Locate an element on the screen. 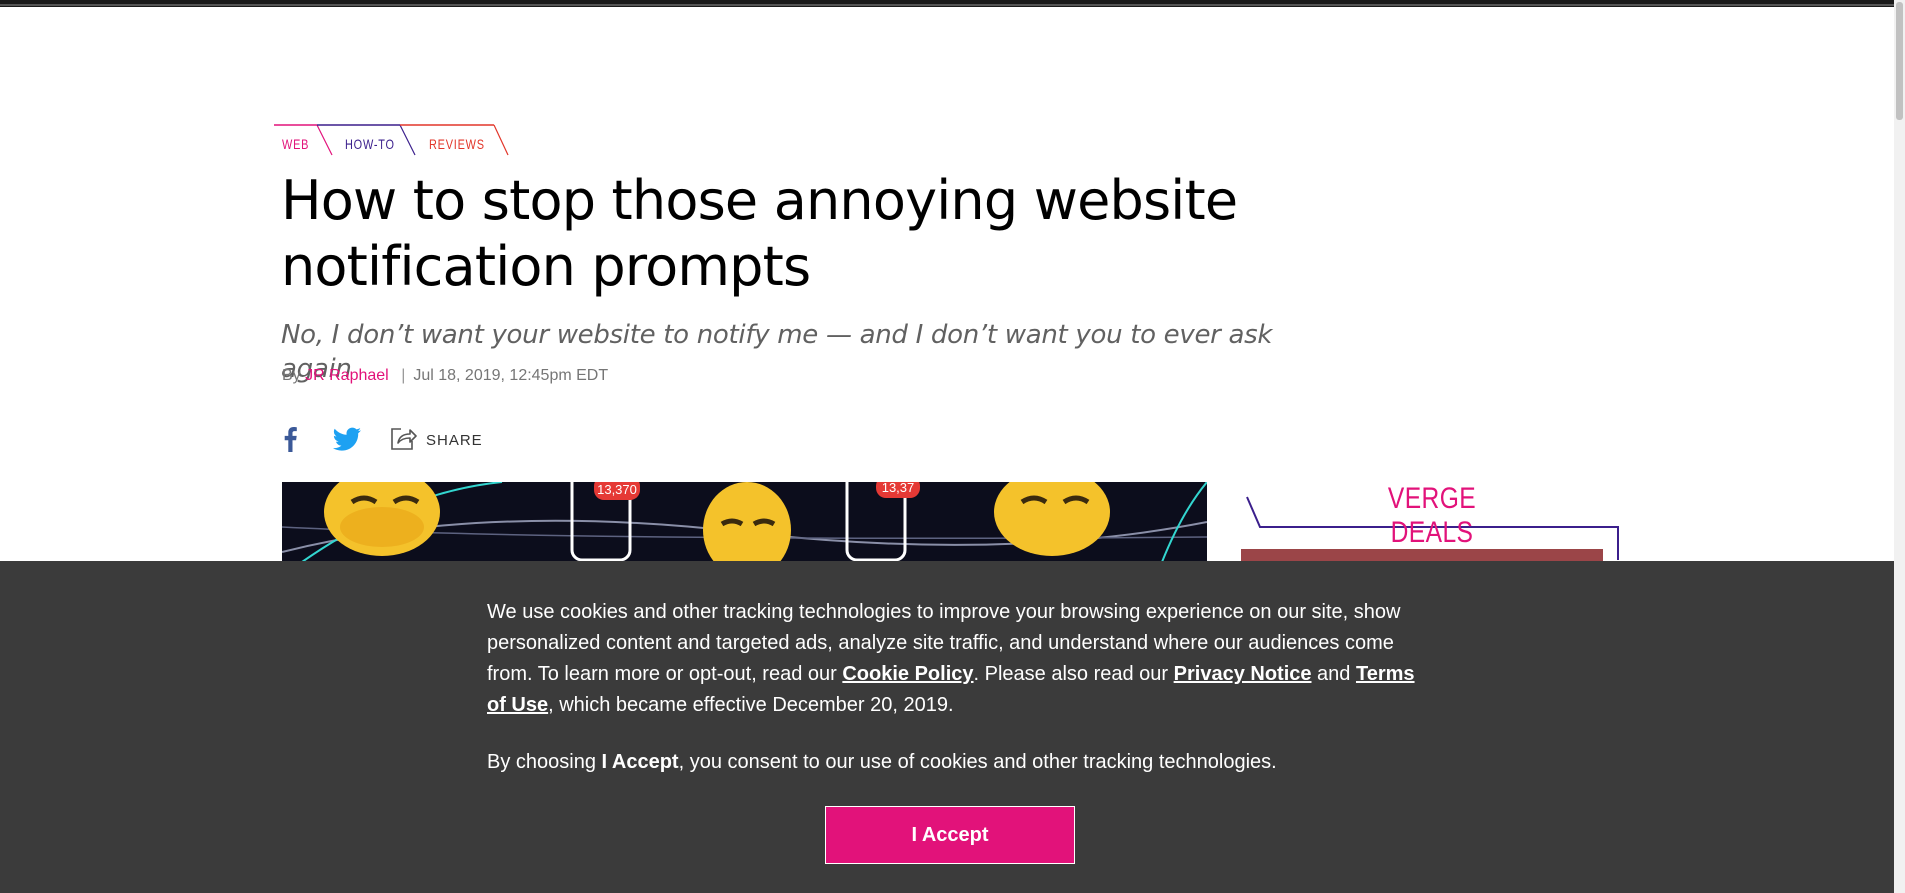  byline: By JR Raphael | Jul 18, 2019, 12:45pm EDT is located at coordinates (445, 376).